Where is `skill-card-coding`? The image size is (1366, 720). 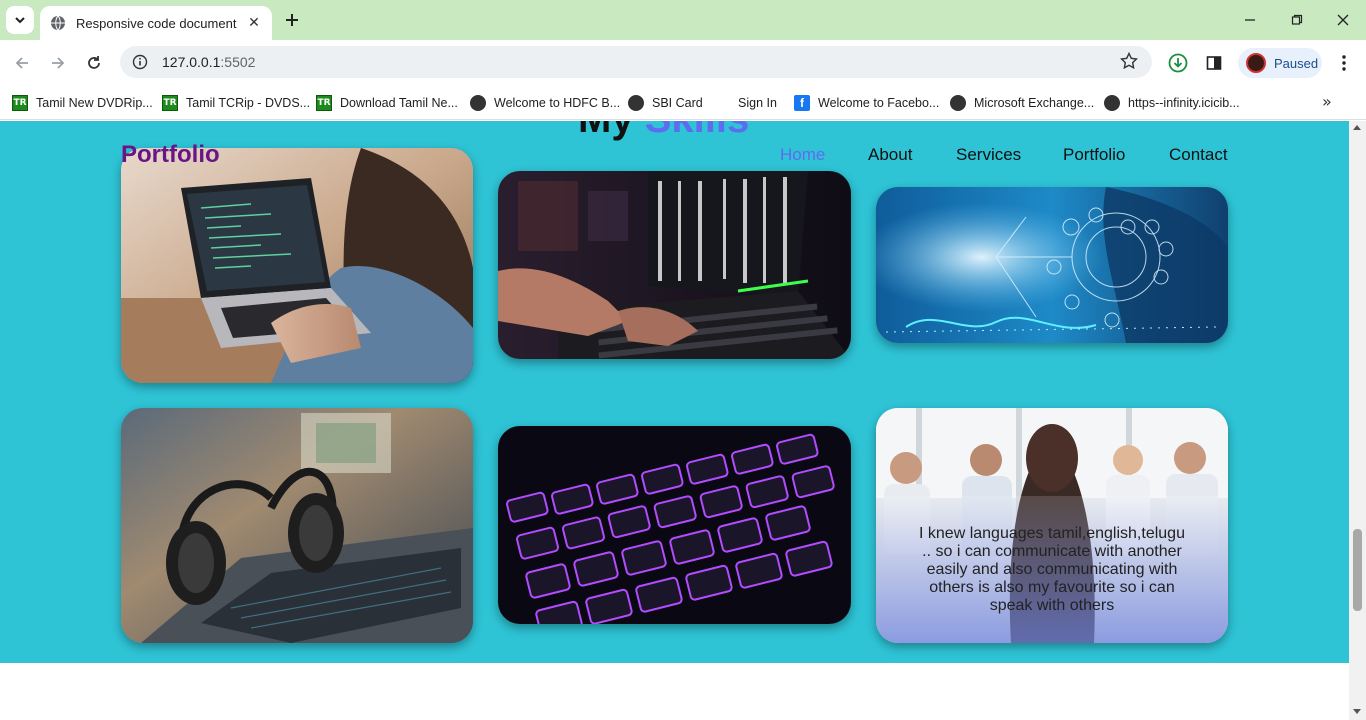 skill-card-coding is located at coordinates (297, 265).